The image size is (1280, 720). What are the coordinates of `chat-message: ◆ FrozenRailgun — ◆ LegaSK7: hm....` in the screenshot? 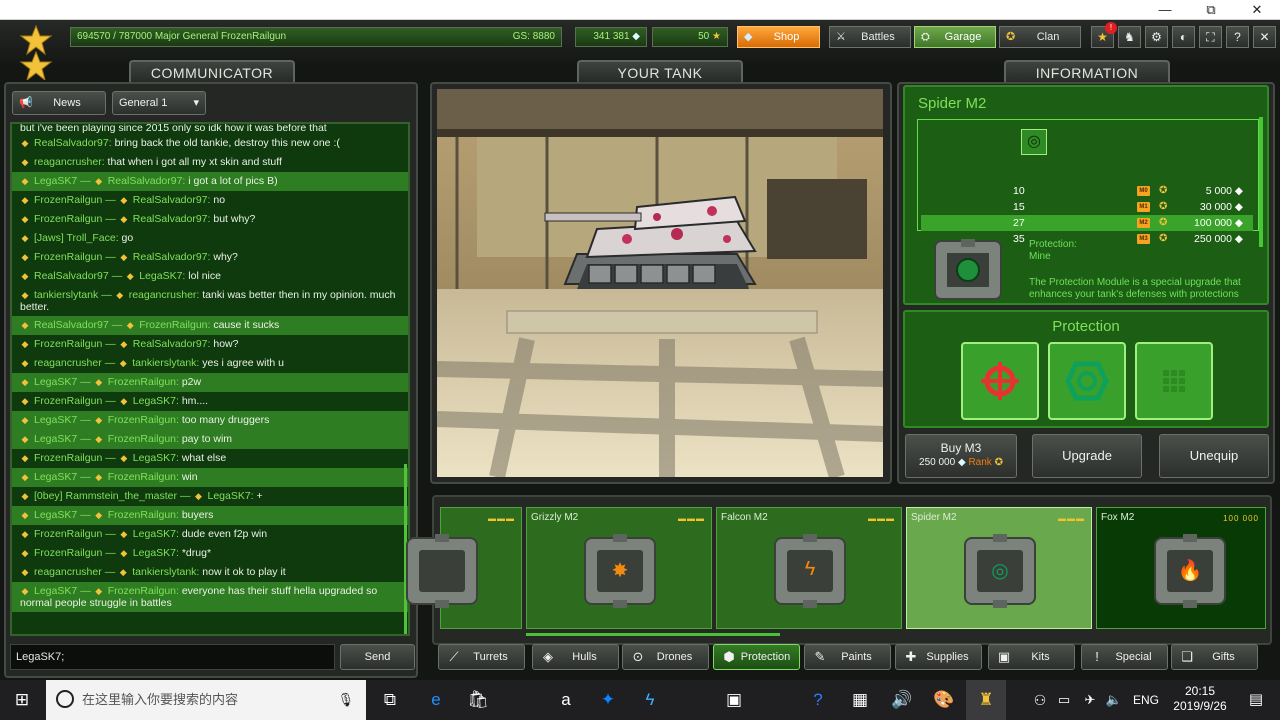 It's located at (210, 401).